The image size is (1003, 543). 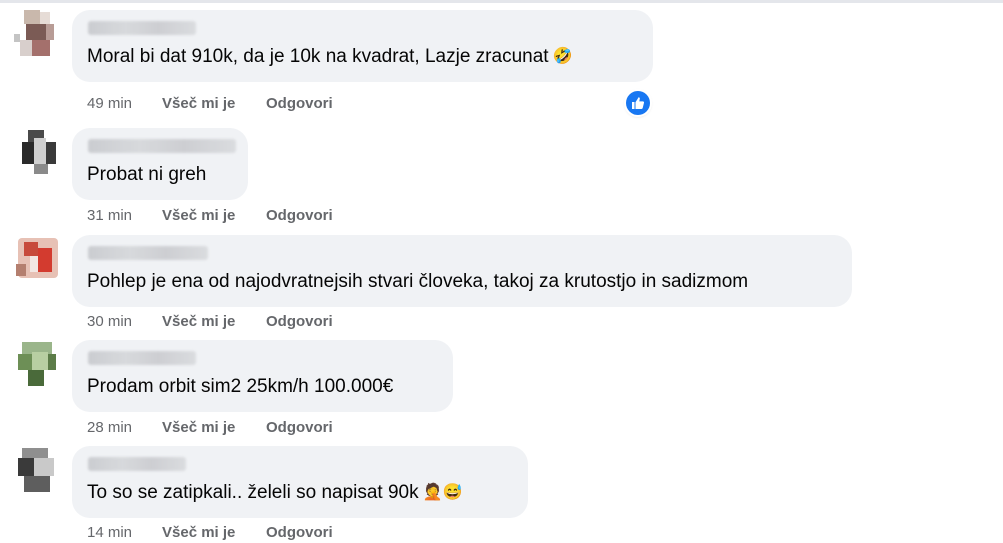 I want to click on top-divider, so click(x=501, y=1).